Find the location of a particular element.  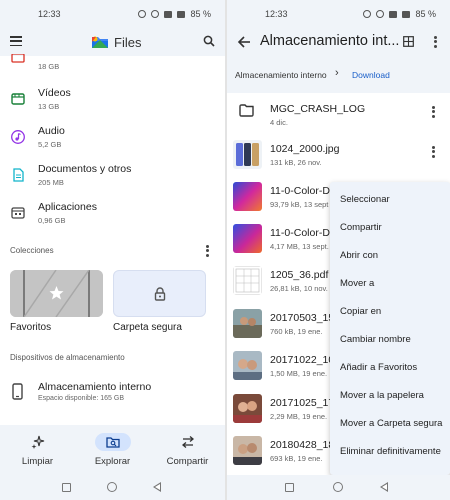

app-title: Files is located at coordinates (128, 42).